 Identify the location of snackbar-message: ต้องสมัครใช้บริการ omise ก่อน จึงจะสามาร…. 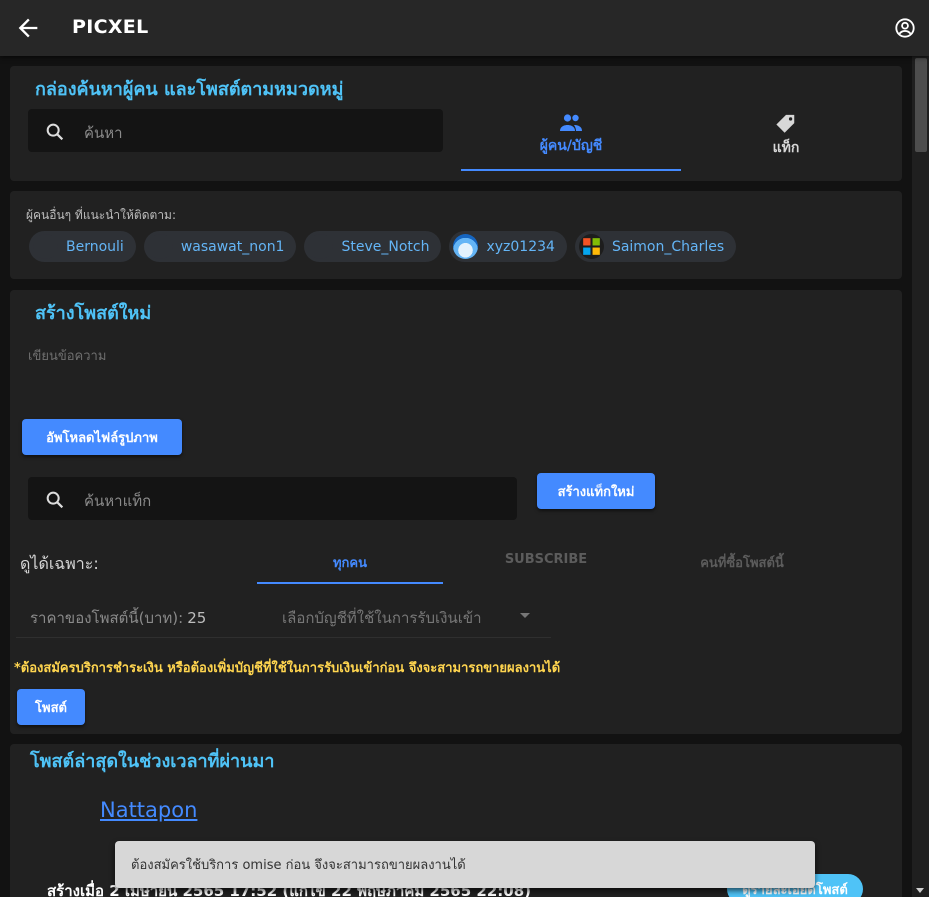
(298, 865).